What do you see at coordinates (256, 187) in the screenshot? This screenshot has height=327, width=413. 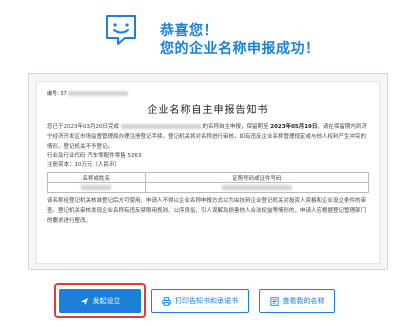 I see `redacted-investor-id` at bounding box center [256, 187].